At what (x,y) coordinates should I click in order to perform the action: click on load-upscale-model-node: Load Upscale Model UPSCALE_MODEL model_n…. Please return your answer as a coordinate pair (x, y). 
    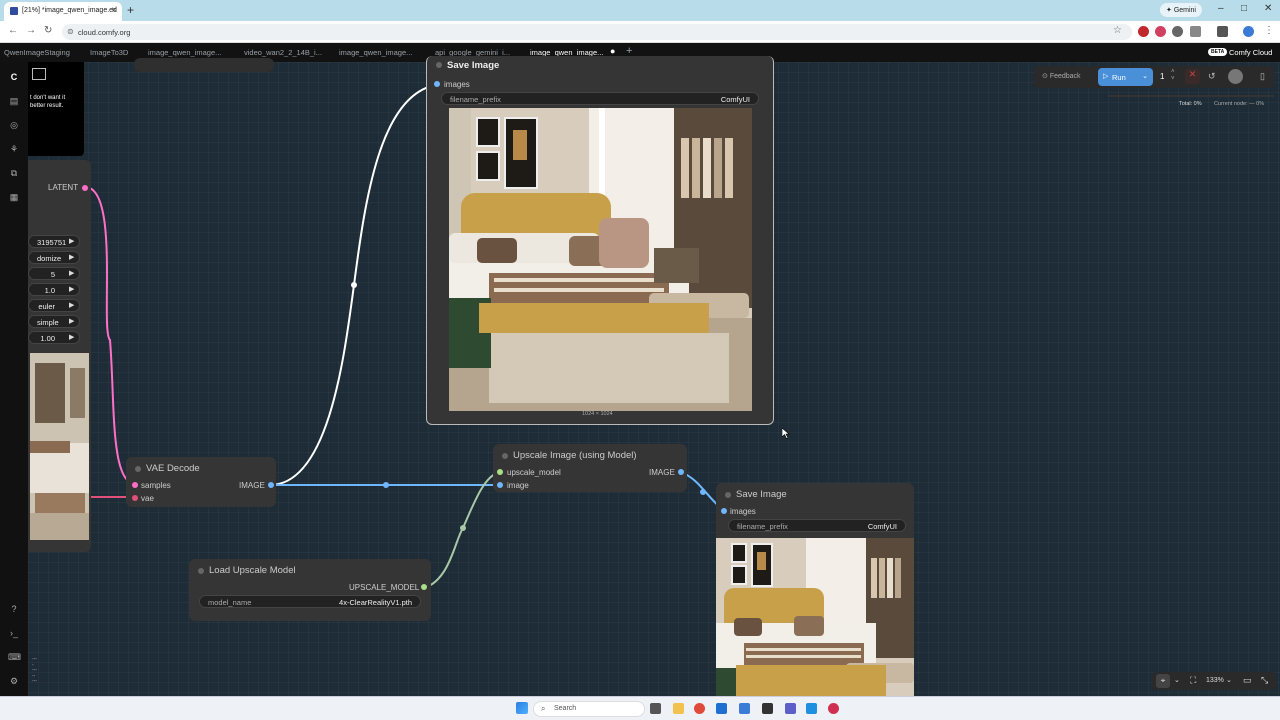
    Looking at the image, I should click on (310, 590).